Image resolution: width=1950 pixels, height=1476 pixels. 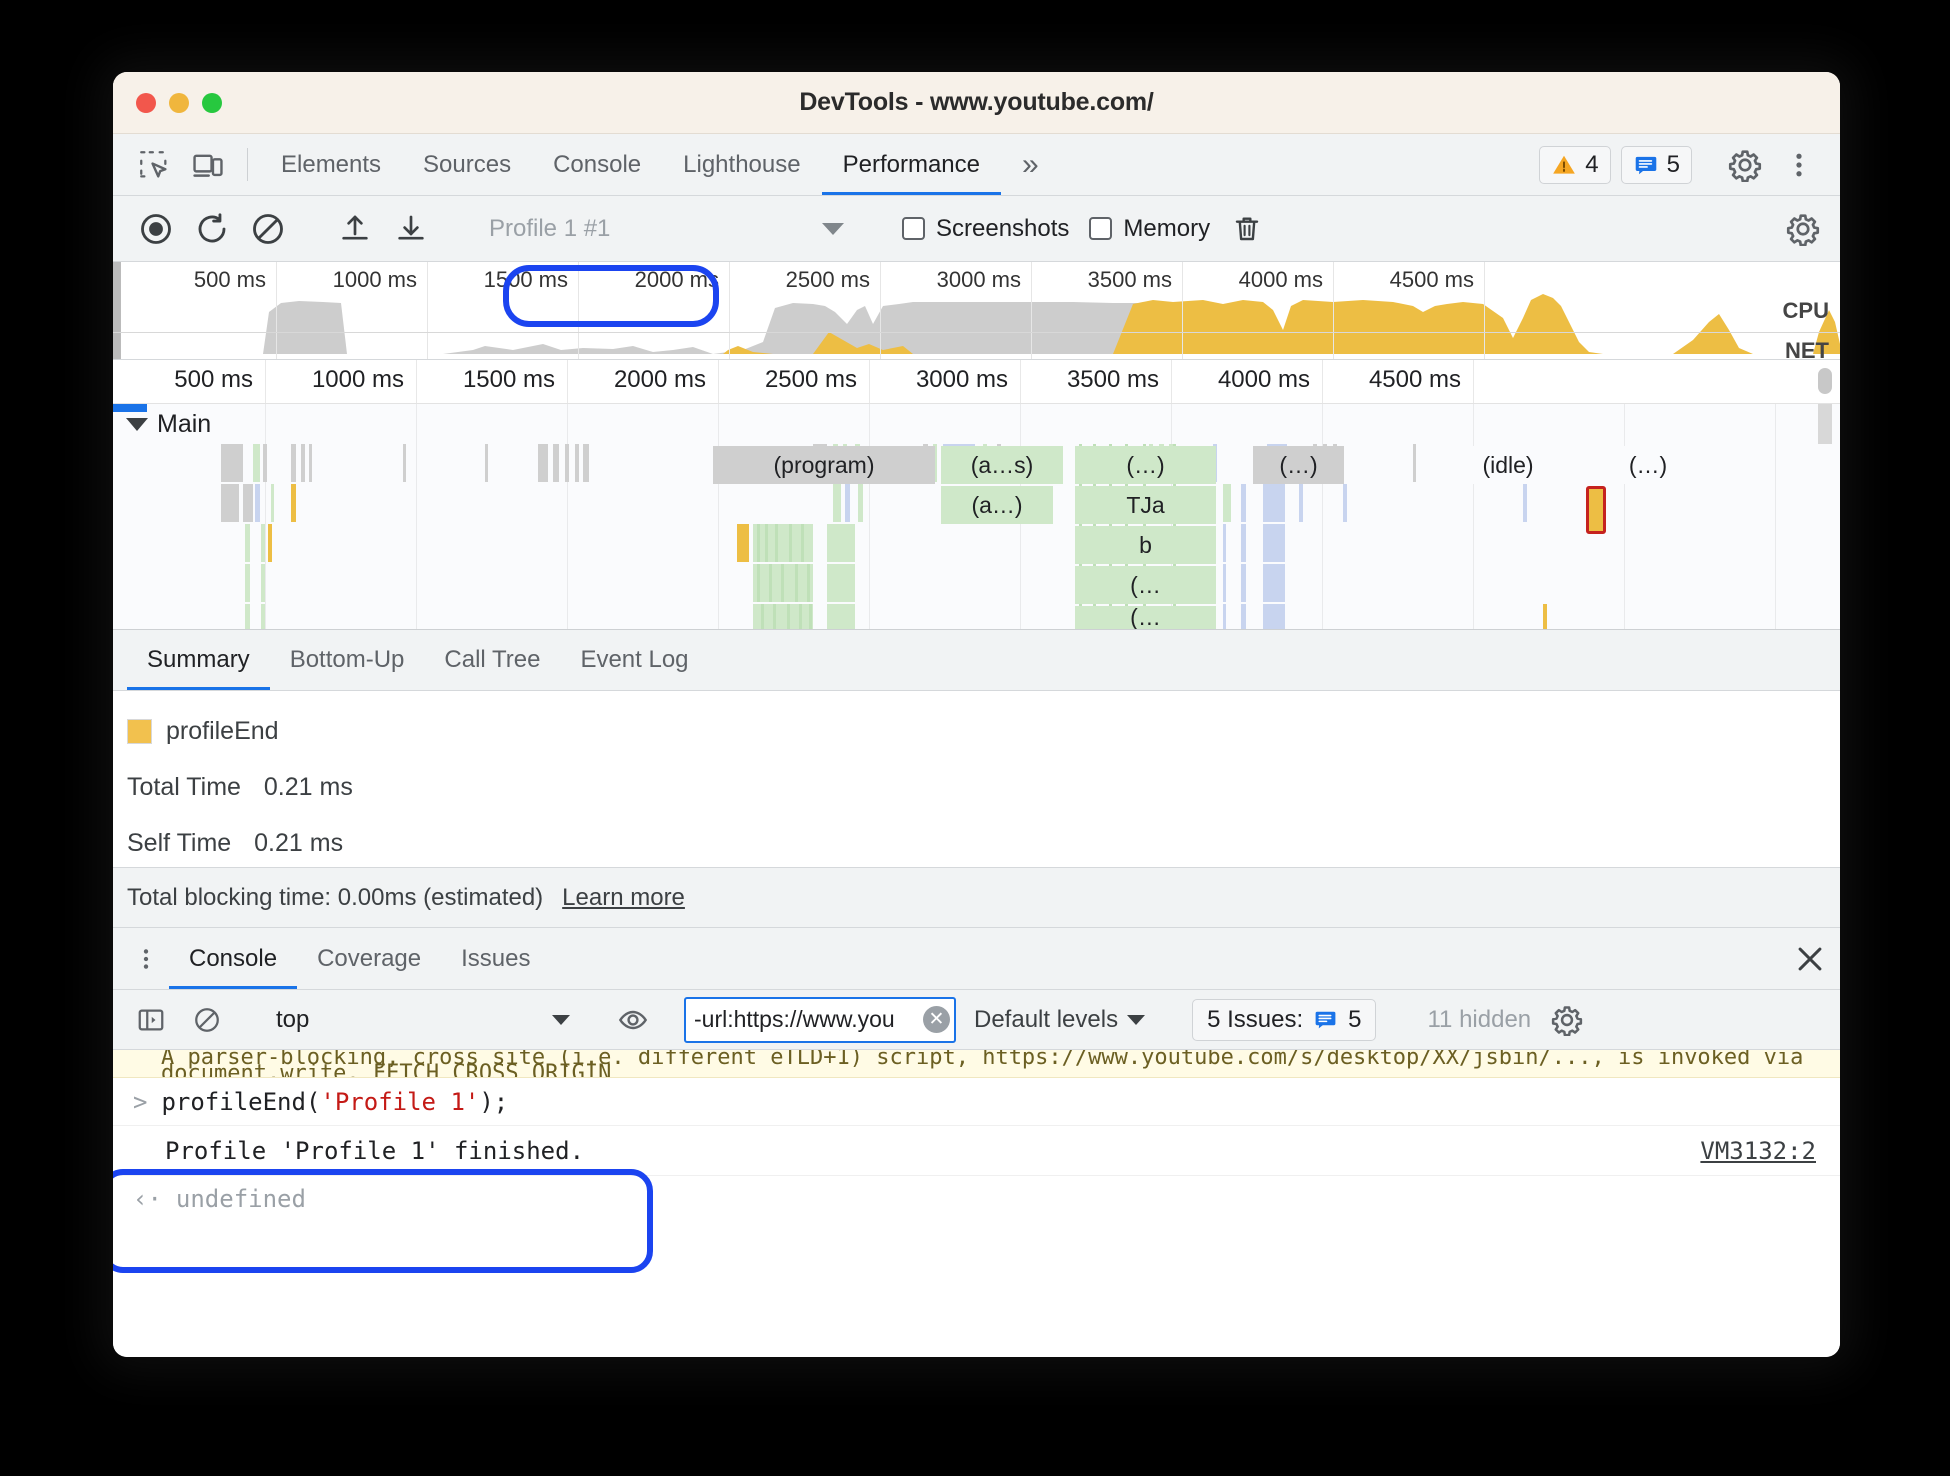 What do you see at coordinates (1030, 164) in the screenshot?
I see `more-tabs-chevron-icon: »` at bounding box center [1030, 164].